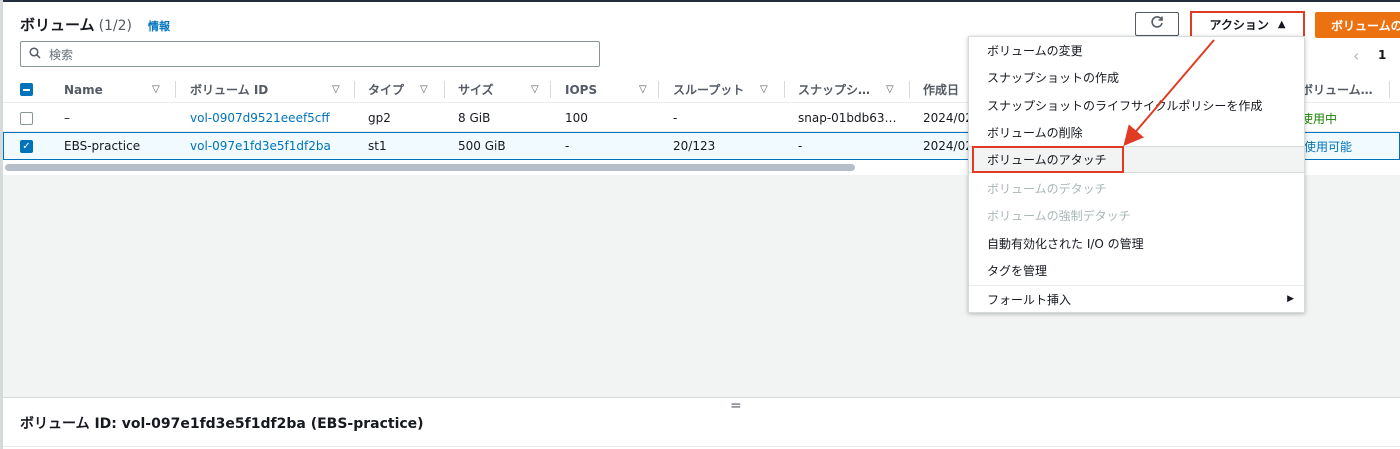 The width and height of the screenshot is (1400, 449). Describe the element at coordinates (35, 54) in the screenshot. I see `search-icon` at that location.